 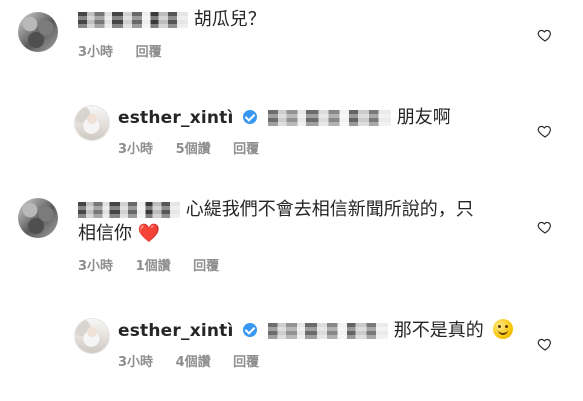 I want to click on comment-text: 朋友啊, so click(x=423, y=117).